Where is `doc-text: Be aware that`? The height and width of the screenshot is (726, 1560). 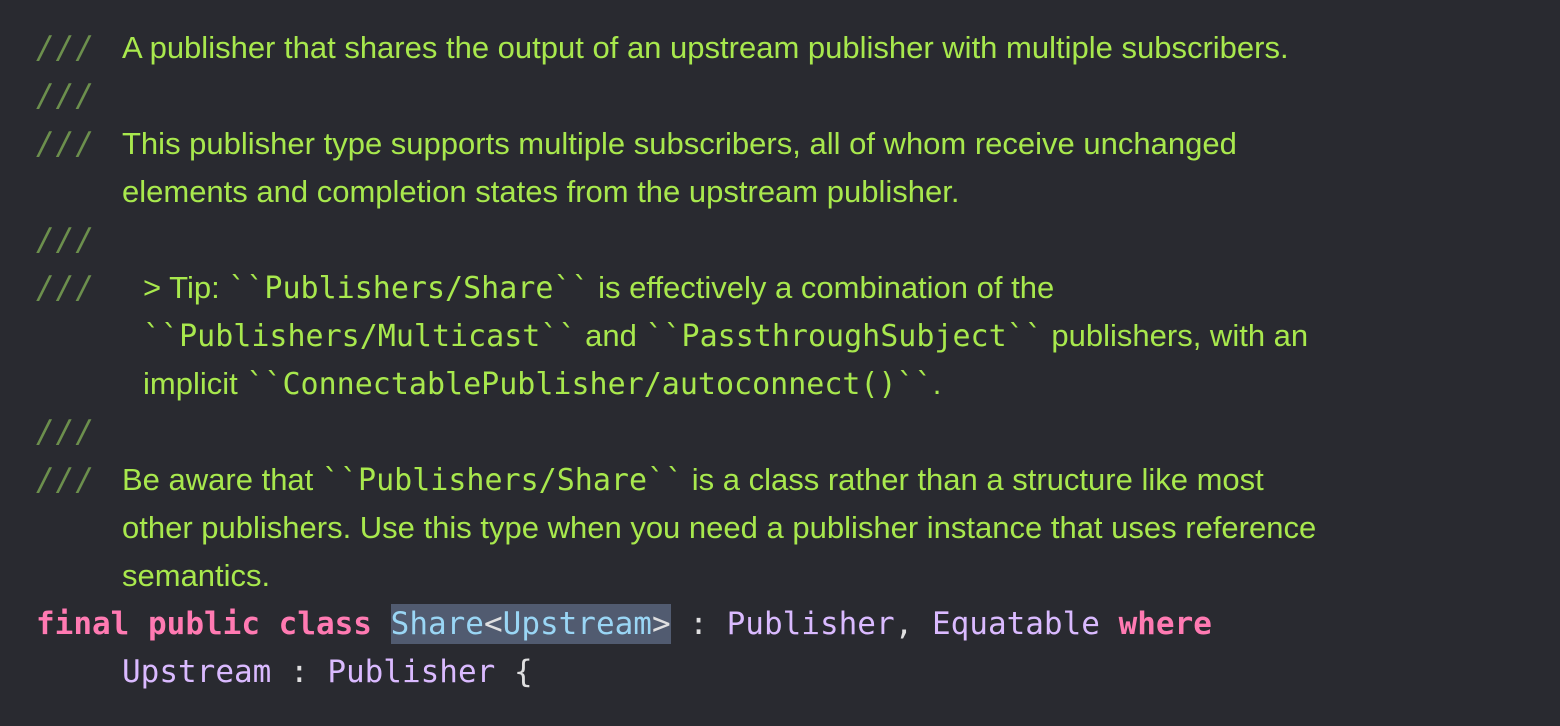
doc-text: Be aware that is located at coordinates (222, 479).